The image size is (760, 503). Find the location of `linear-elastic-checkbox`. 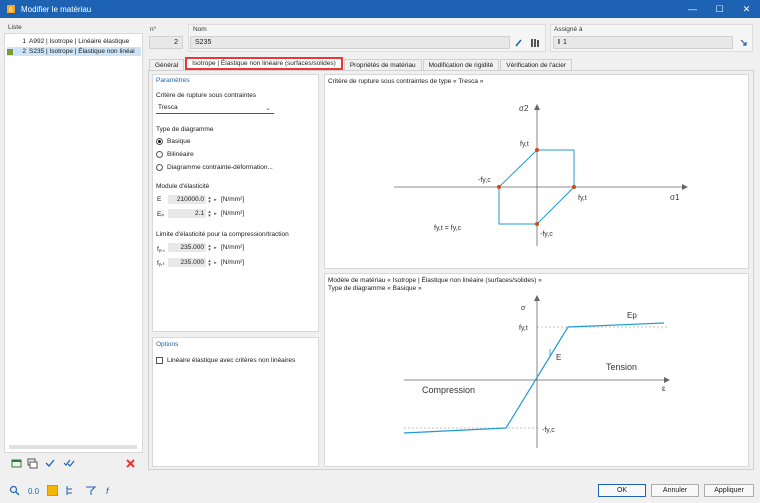

linear-elastic-checkbox is located at coordinates (159, 360).